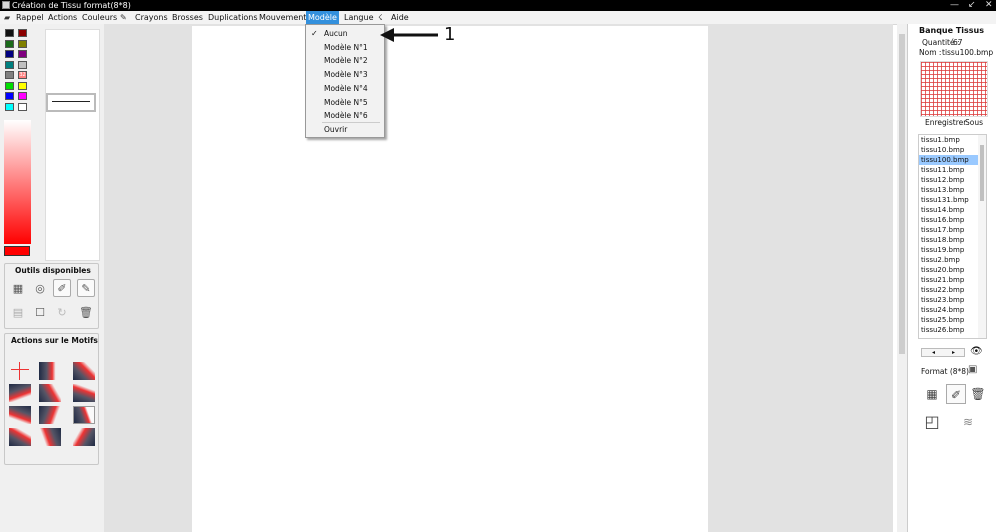  I want to click on dropdown-item: Aucun, so click(336, 34).